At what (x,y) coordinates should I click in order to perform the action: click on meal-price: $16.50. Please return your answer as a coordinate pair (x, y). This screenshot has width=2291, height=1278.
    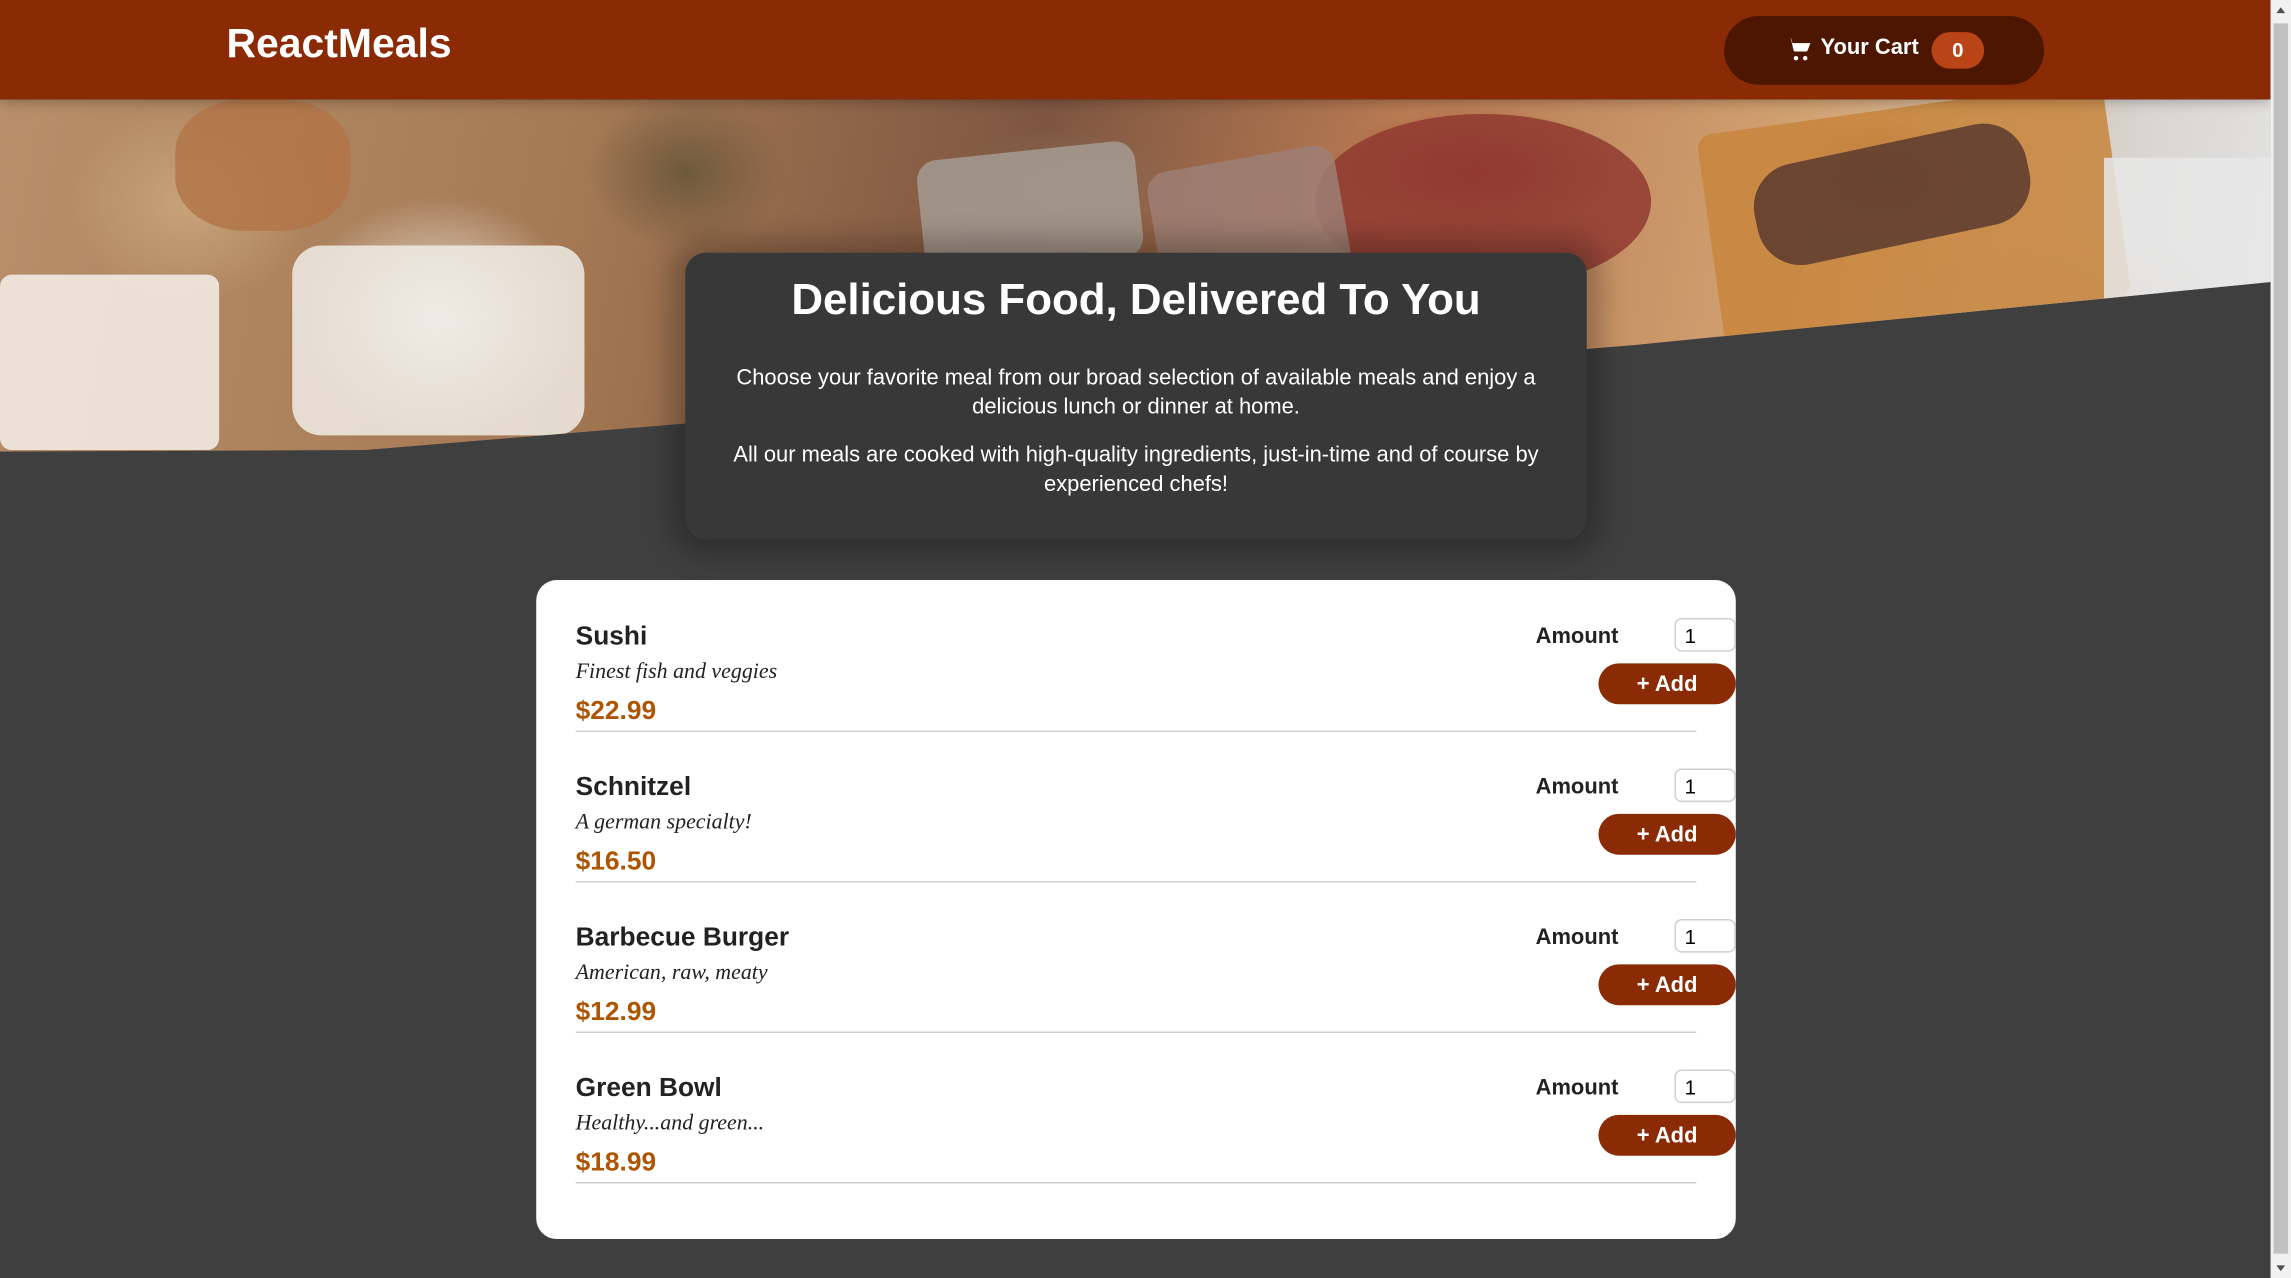
    Looking at the image, I should click on (616, 860).